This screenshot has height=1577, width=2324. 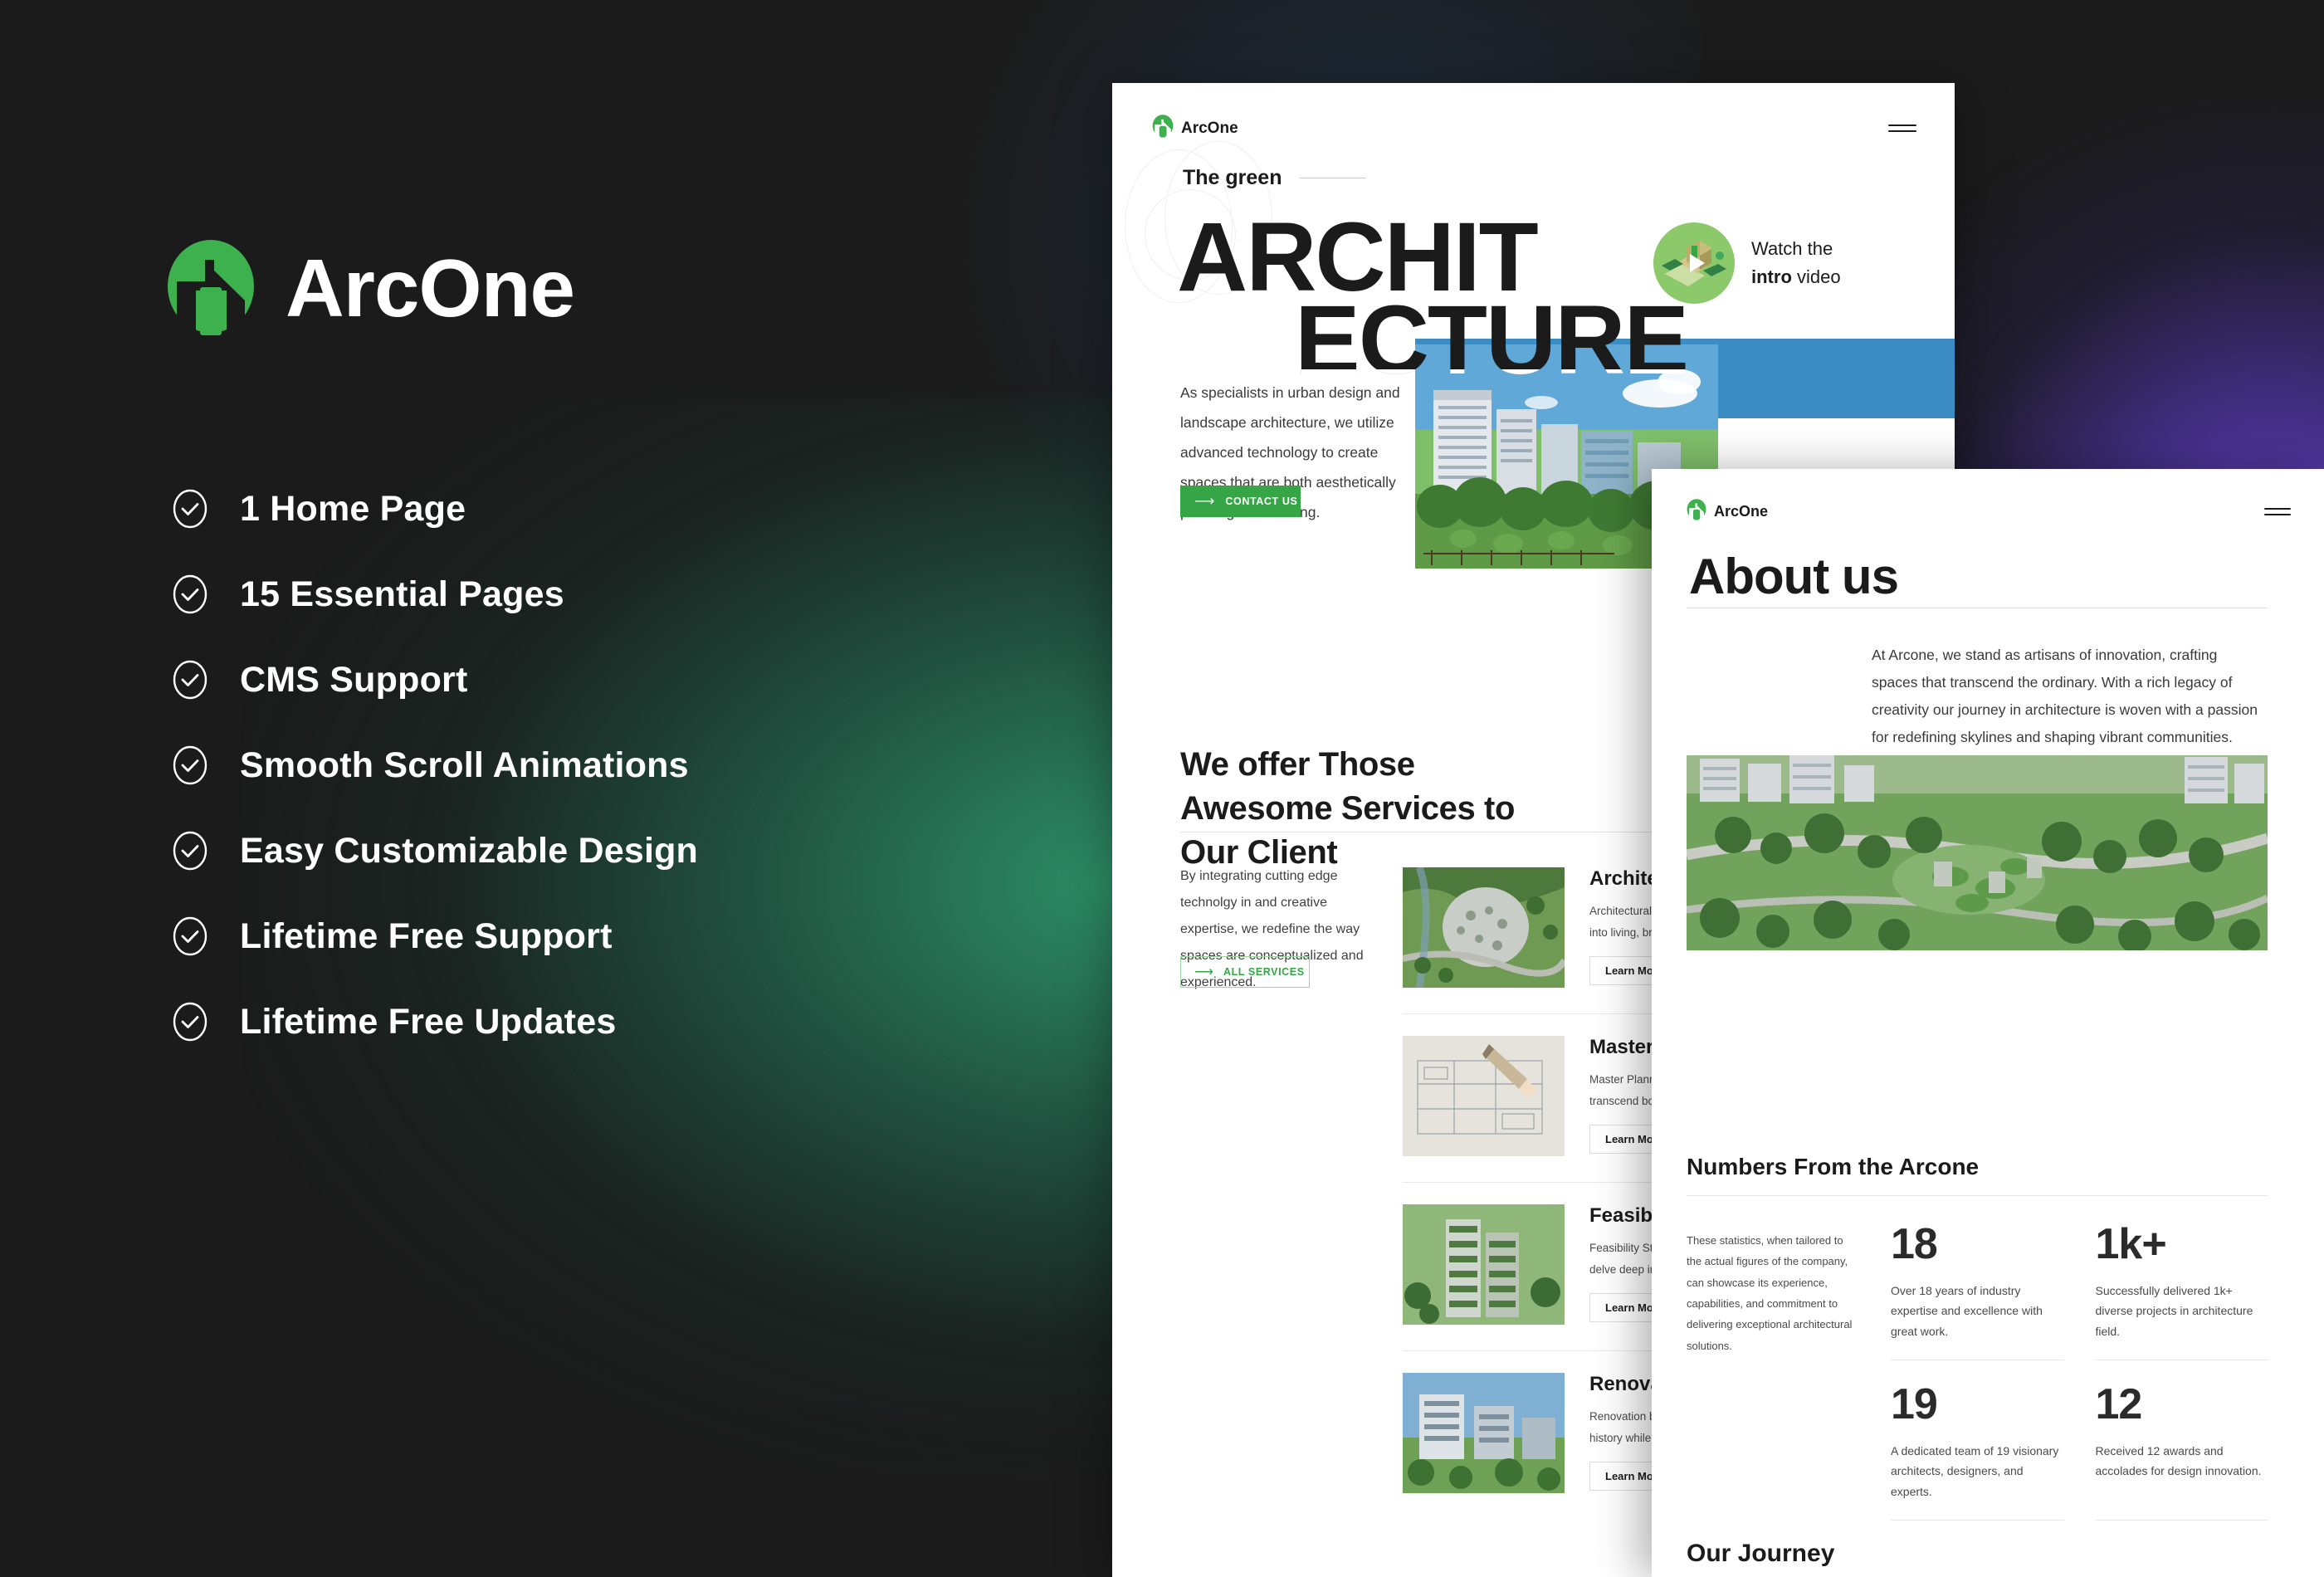 What do you see at coordinates (1741, 511) in the screenshot?
I see `mockup-about-logo-text: ArcOne` at bounding box center [1741, 511].